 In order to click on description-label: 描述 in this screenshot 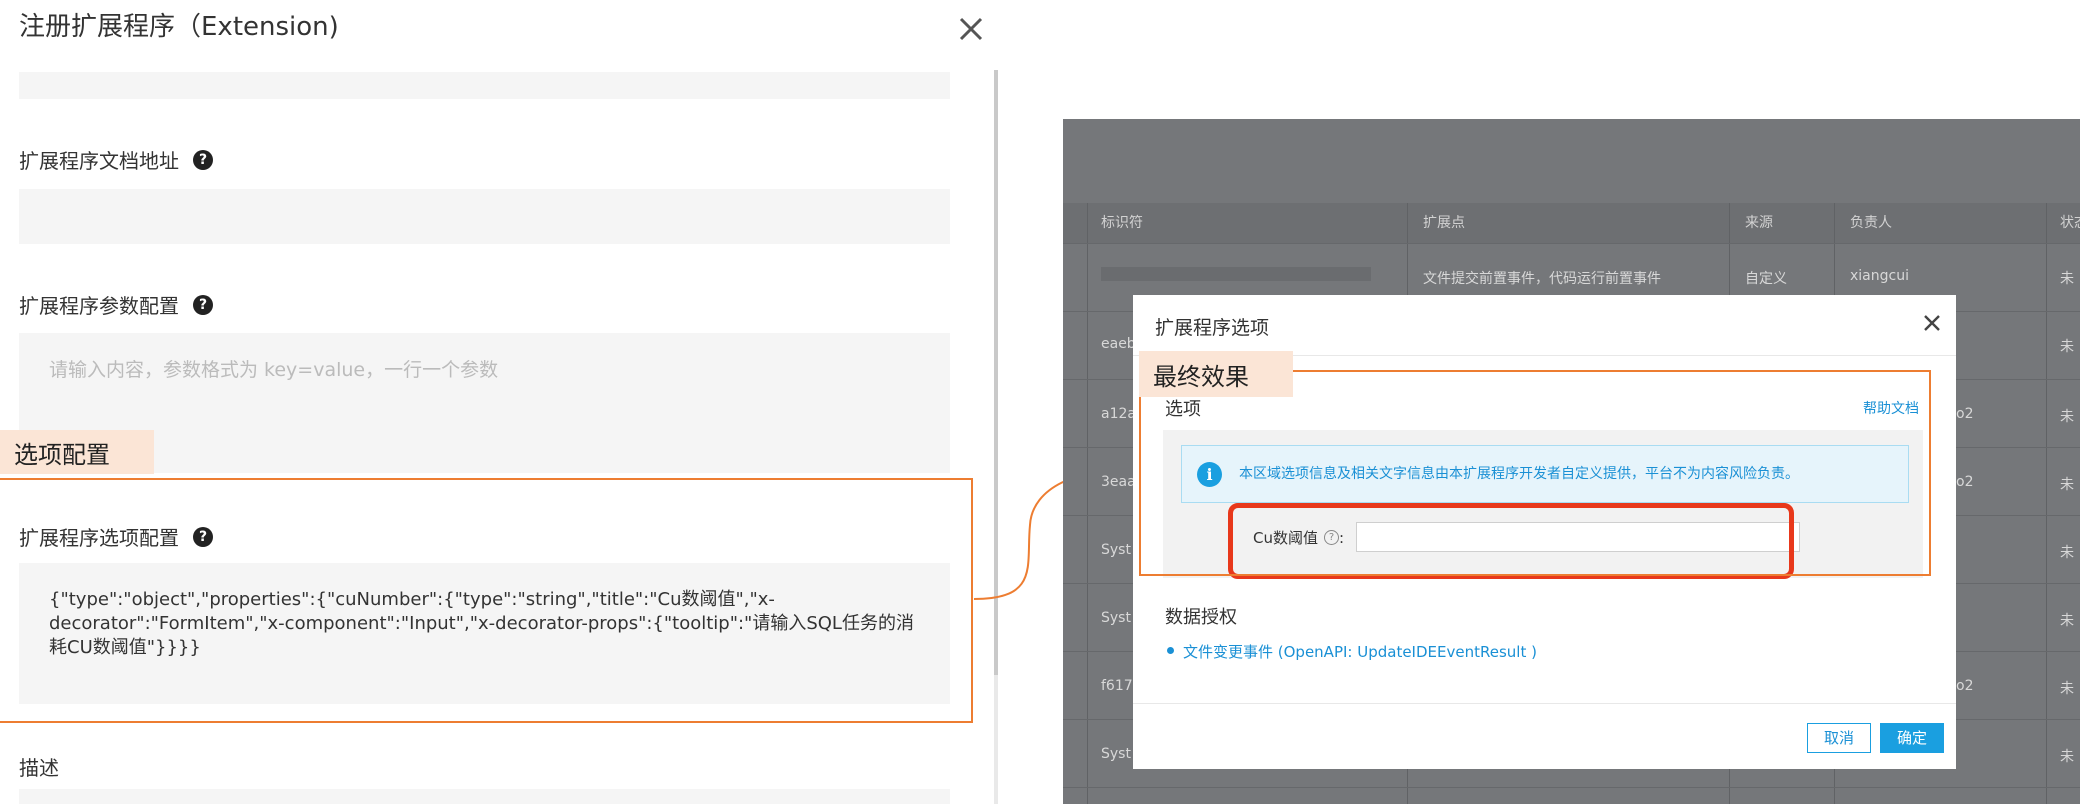, I will do `click(39, 768)`.